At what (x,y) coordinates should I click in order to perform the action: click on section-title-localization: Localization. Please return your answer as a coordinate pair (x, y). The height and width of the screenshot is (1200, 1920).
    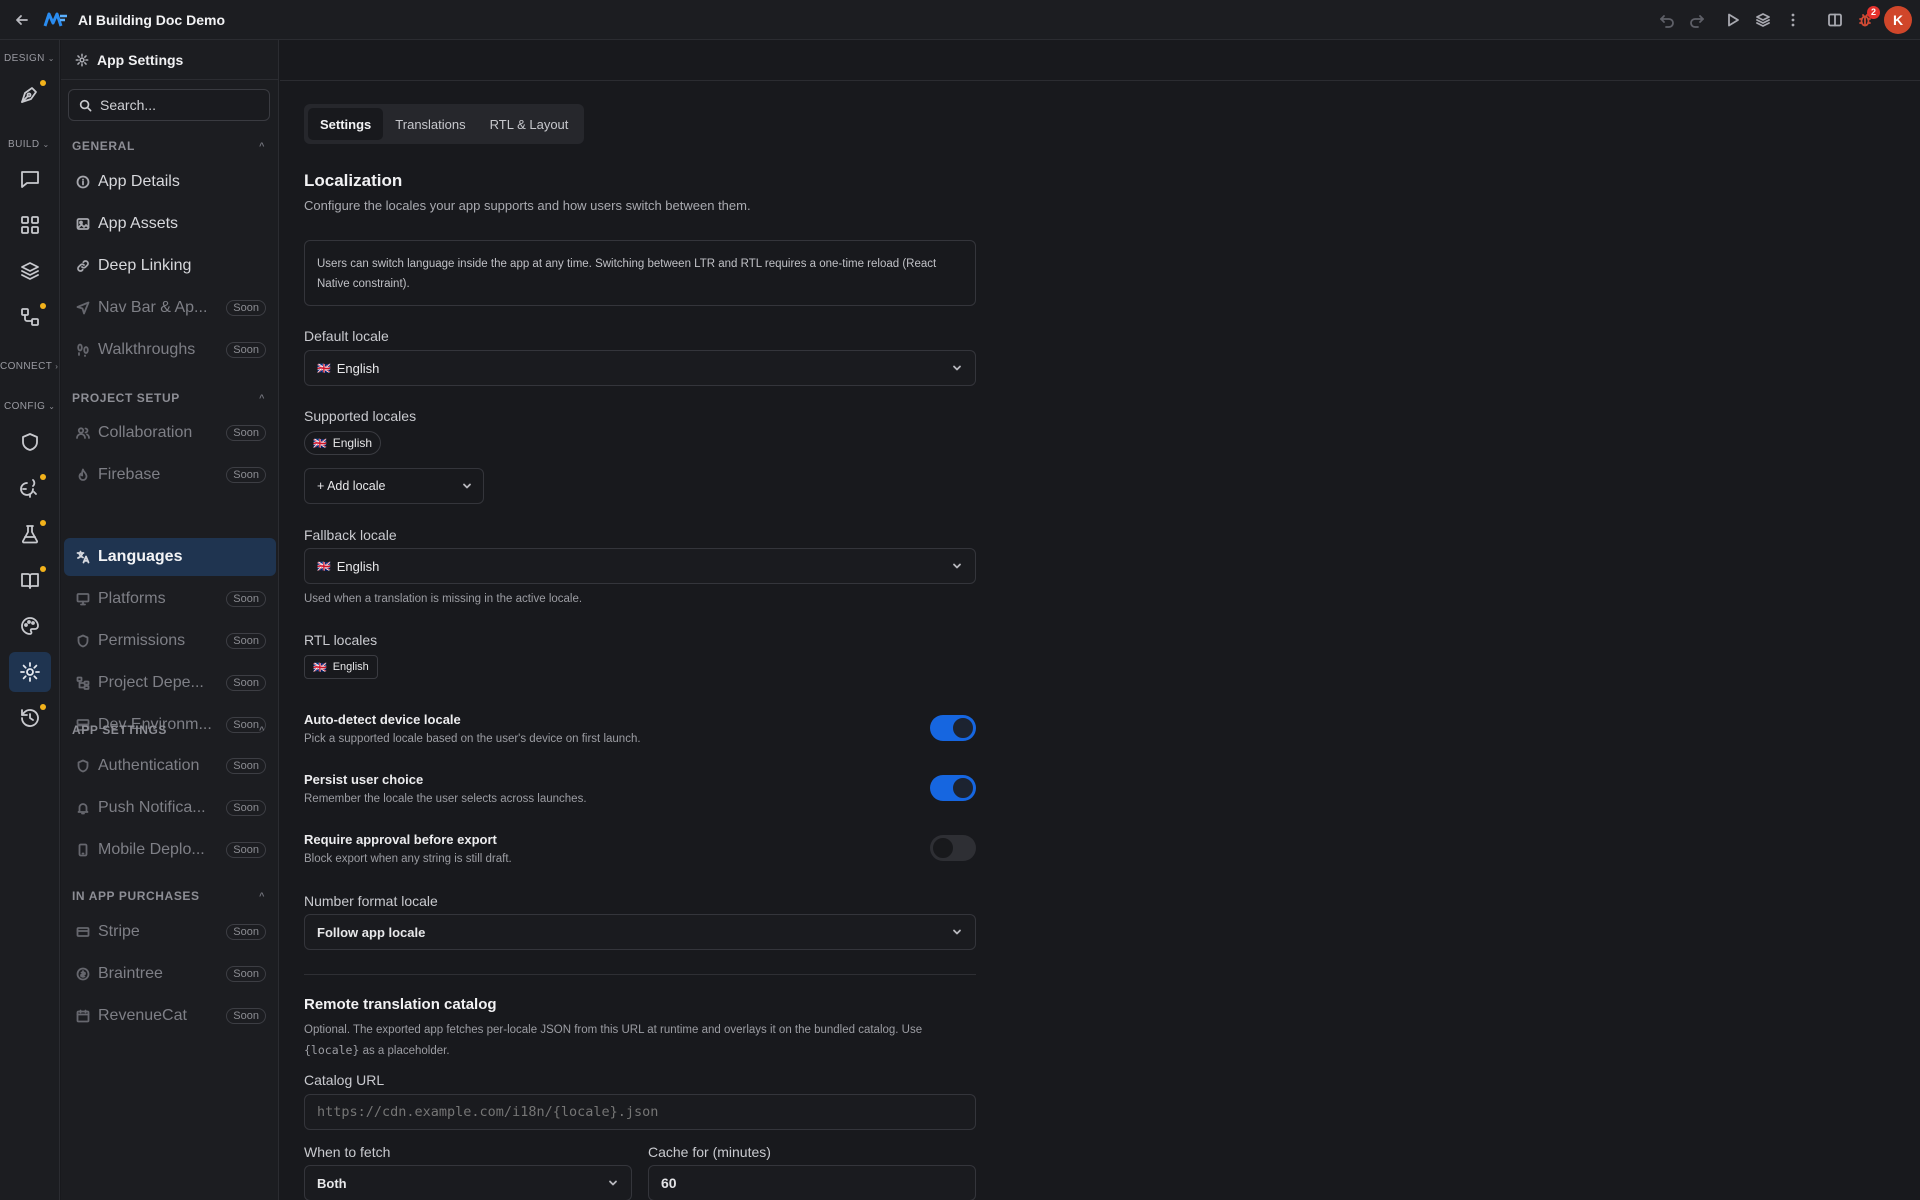
    Looking at the image, I should click on (353, 180).